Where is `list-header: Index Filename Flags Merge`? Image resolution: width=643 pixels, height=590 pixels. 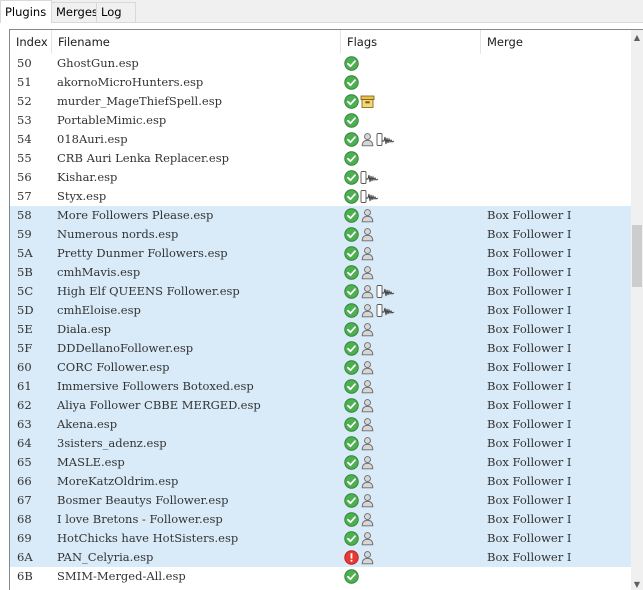
list-header: Index Filename Flags Merge is located at coordinates (321, 42).